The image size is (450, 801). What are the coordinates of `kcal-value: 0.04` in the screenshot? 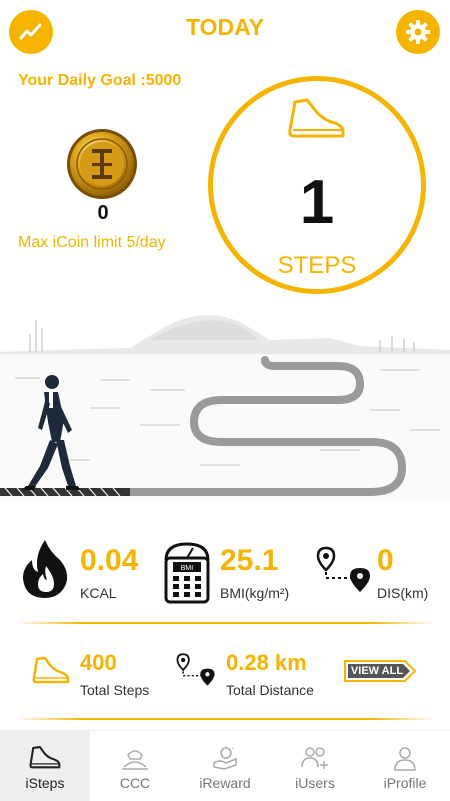 It's located at (109, 560).